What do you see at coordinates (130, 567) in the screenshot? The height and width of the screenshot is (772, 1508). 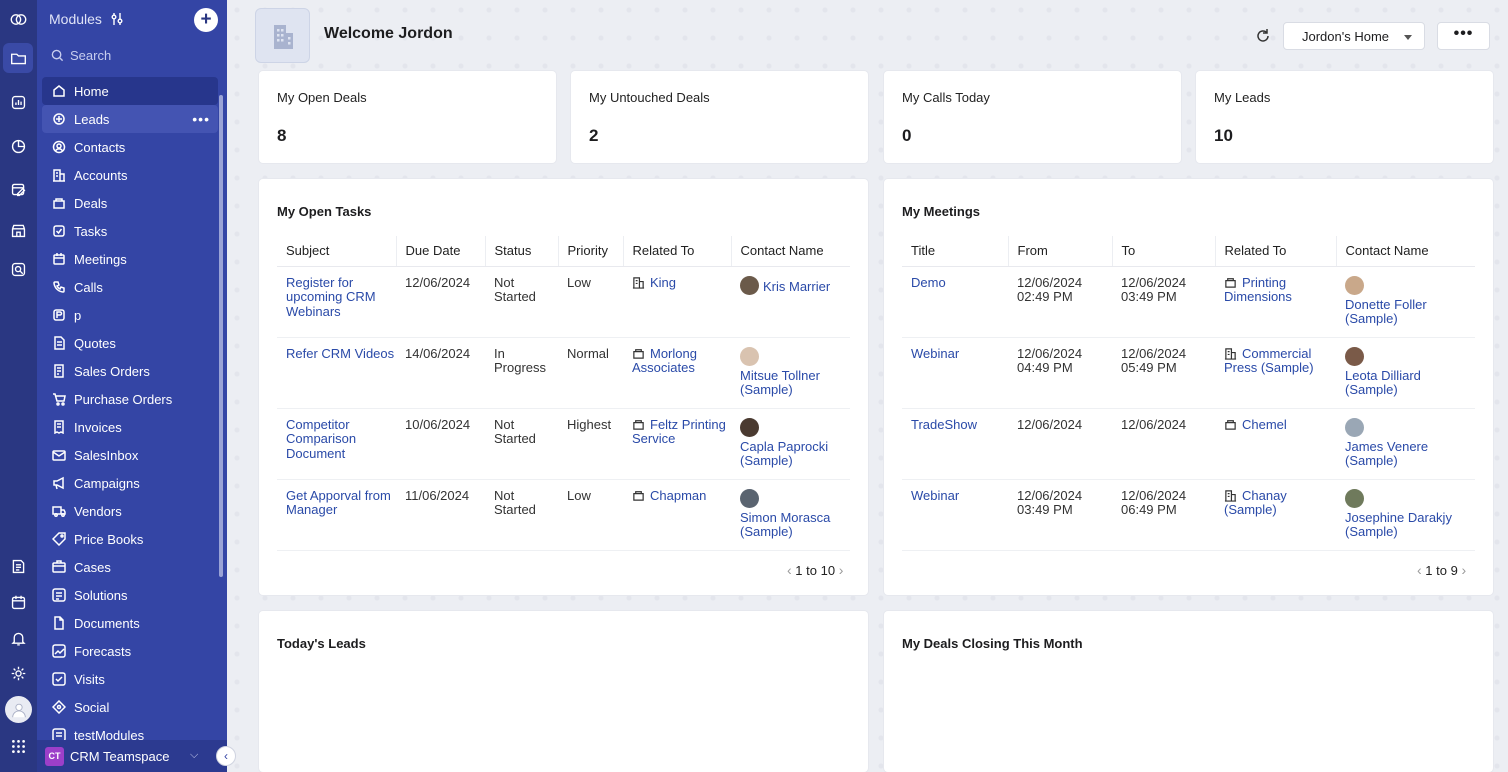 I see `sidebar-item-cases: Cases` at bounding box center [130, 567].